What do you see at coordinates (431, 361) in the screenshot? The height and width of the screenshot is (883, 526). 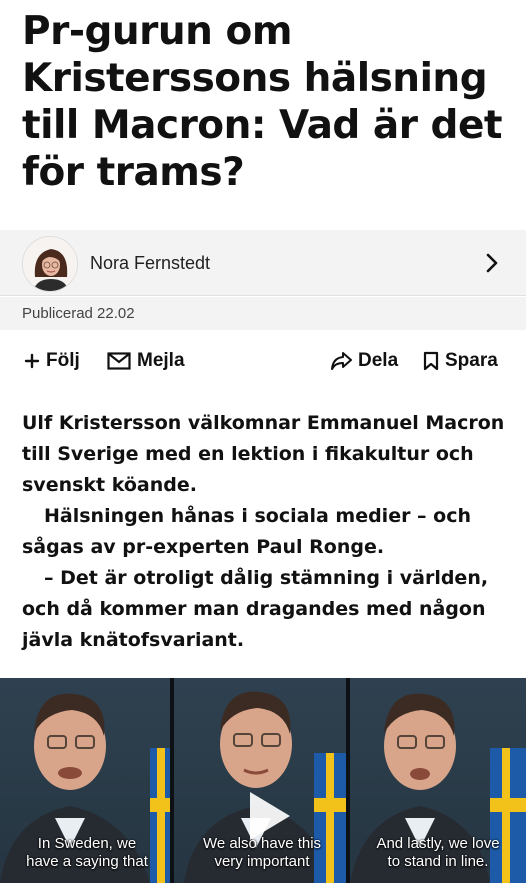 I see `bookmark-icon` at bounding box center [431, 361].